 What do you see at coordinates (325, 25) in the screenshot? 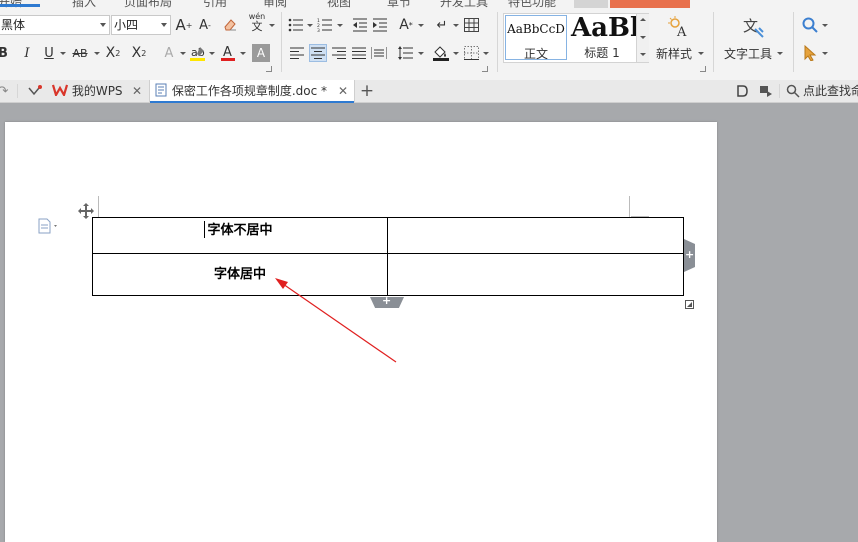
I see `numbering-icon: 123` at bounding box center [325, 25].